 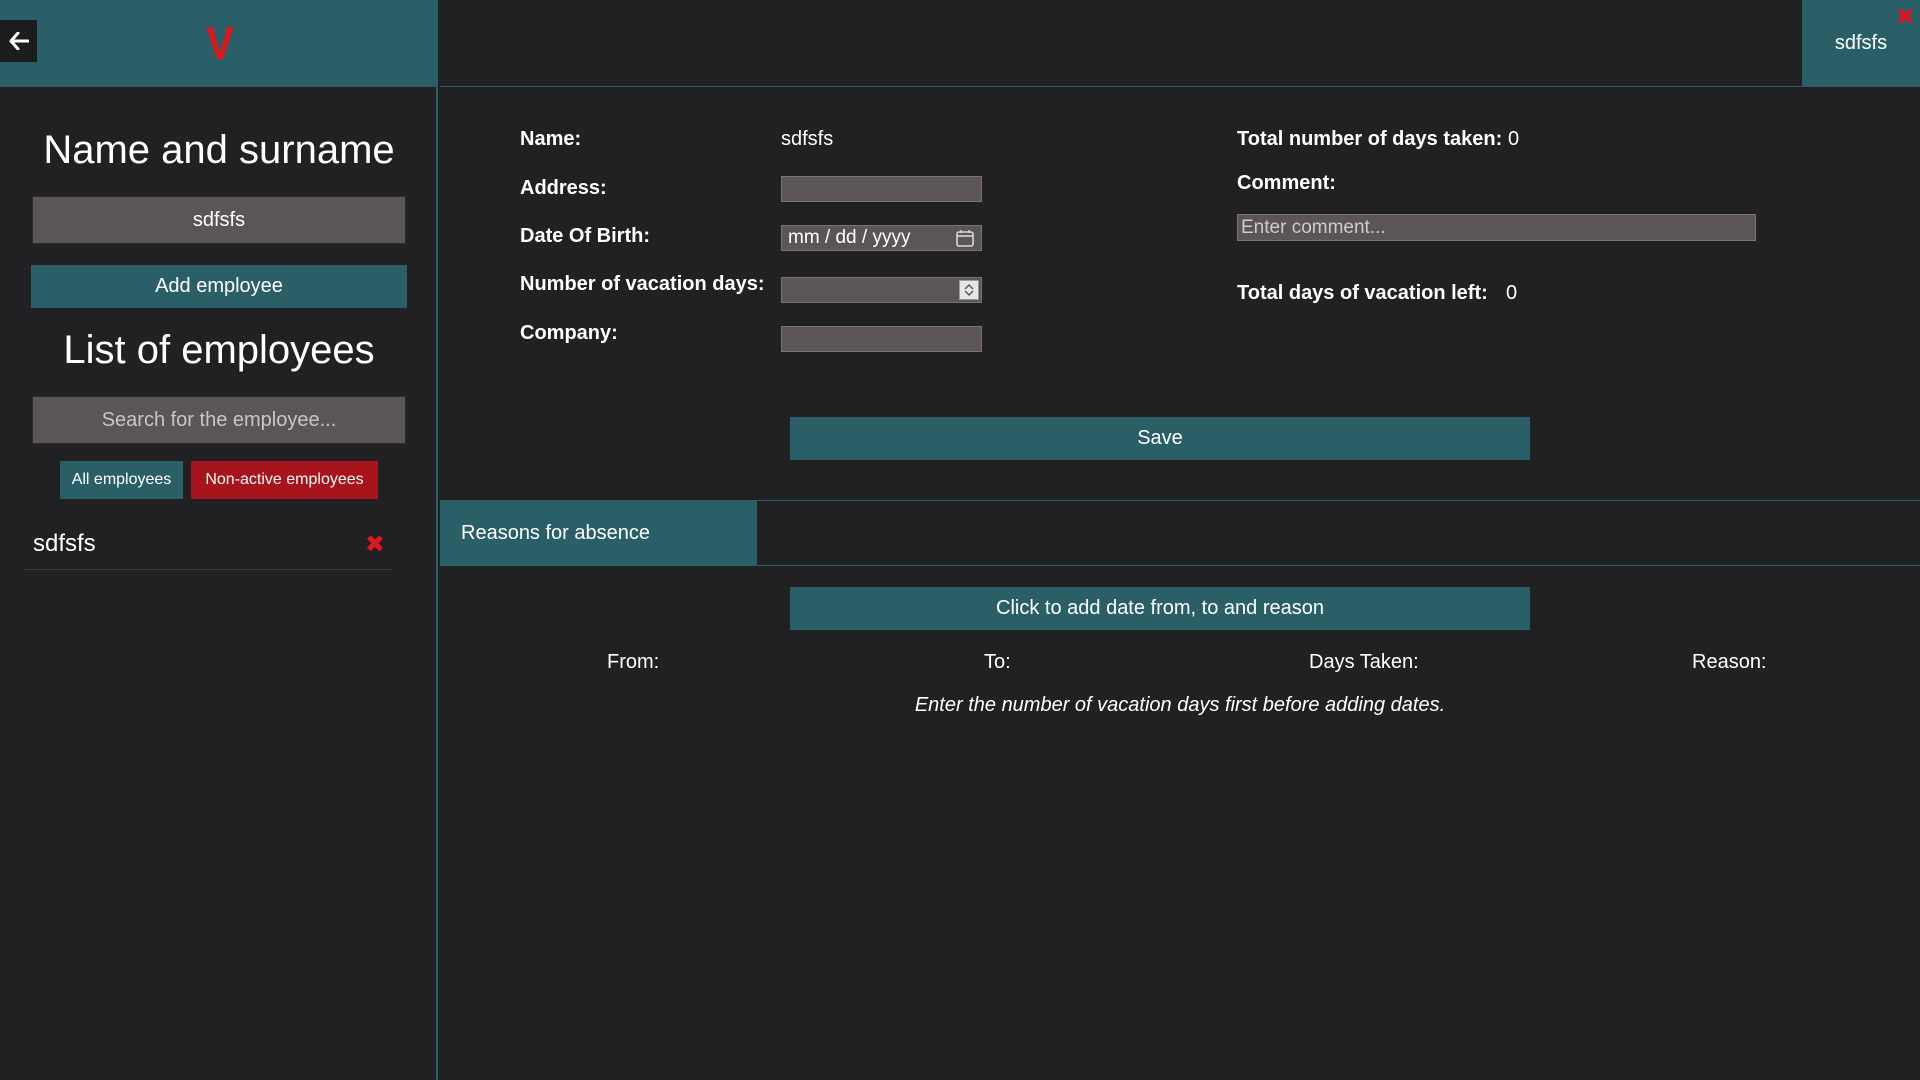 I want to click on arrow-left-icon, so click(x=19, y=41).